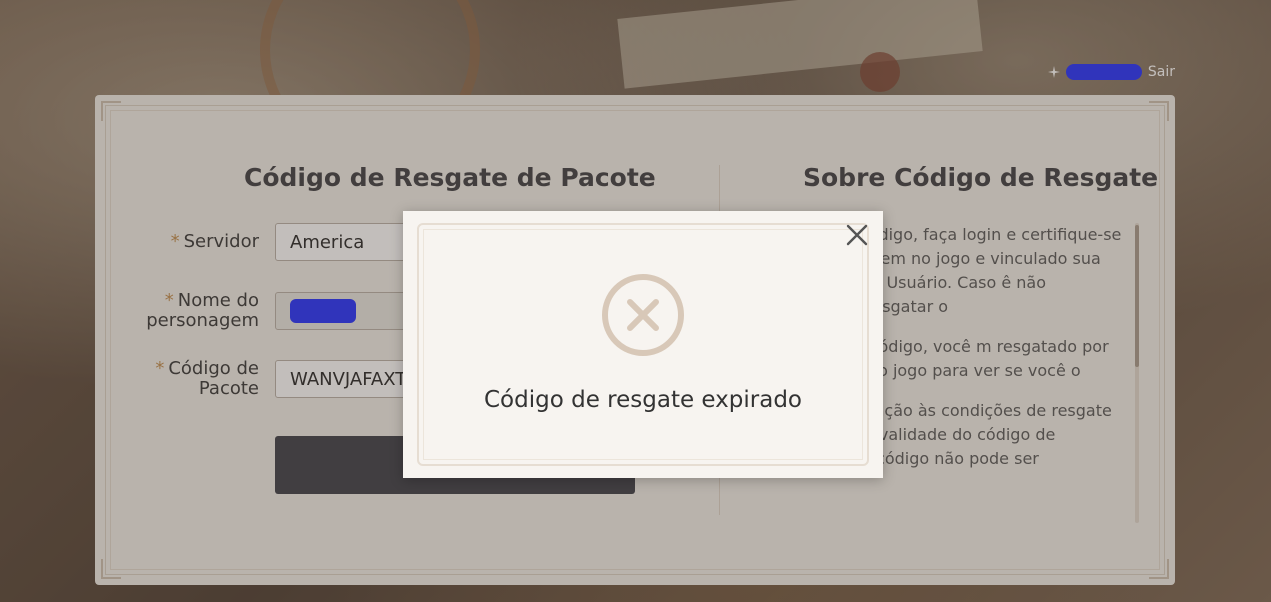  What do you see at coordinates (643, 315) in the screenshot?
I see `error-circle-x-icon` at bounding box center [643, 315].